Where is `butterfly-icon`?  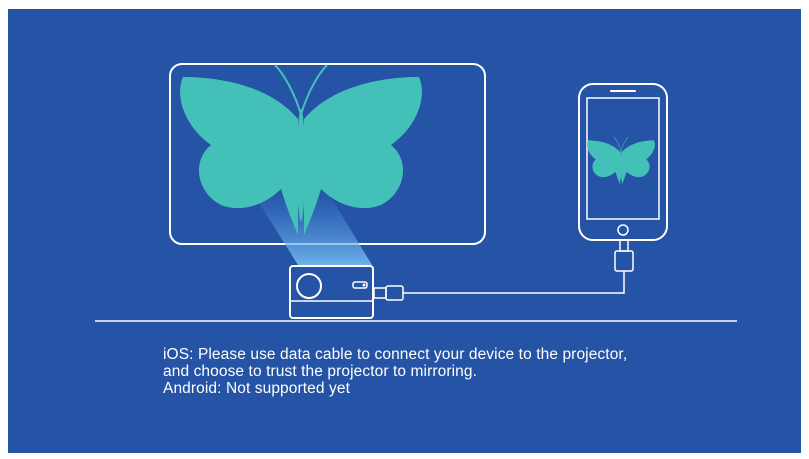
butterfly-icon is located at coordinates (301, 150).